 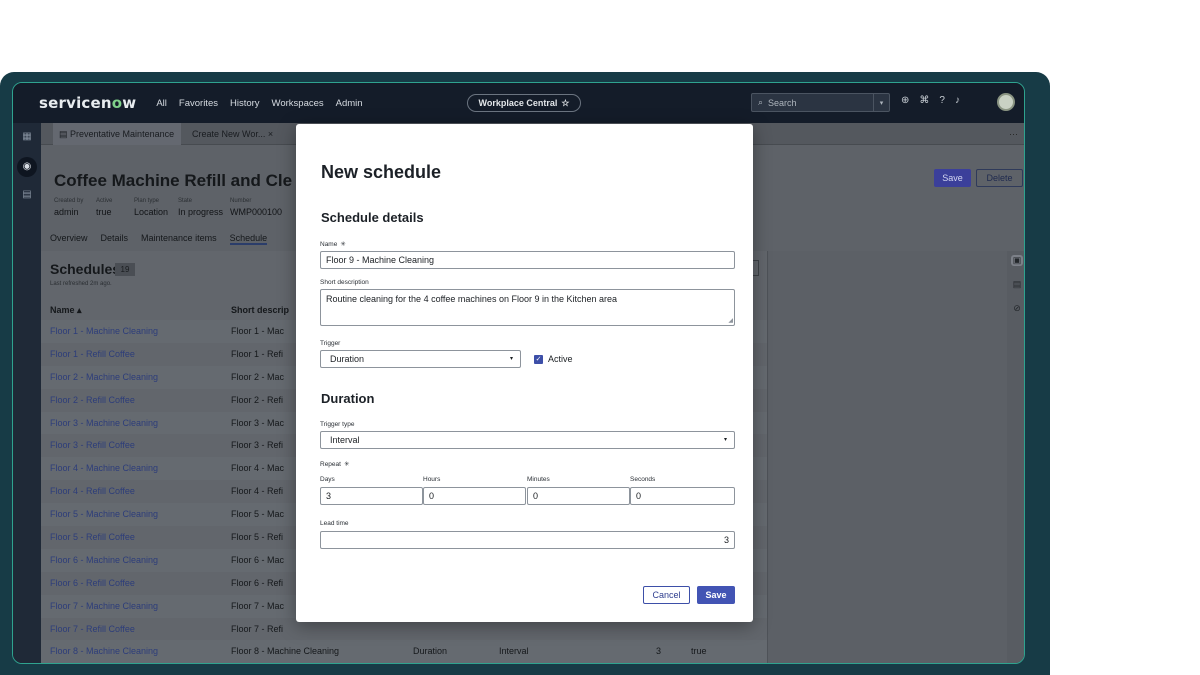 What do you see at coordinates (999, 178) in the screenshot?
I see `record-delete-button: Delete` at bounding box center [999, 178].